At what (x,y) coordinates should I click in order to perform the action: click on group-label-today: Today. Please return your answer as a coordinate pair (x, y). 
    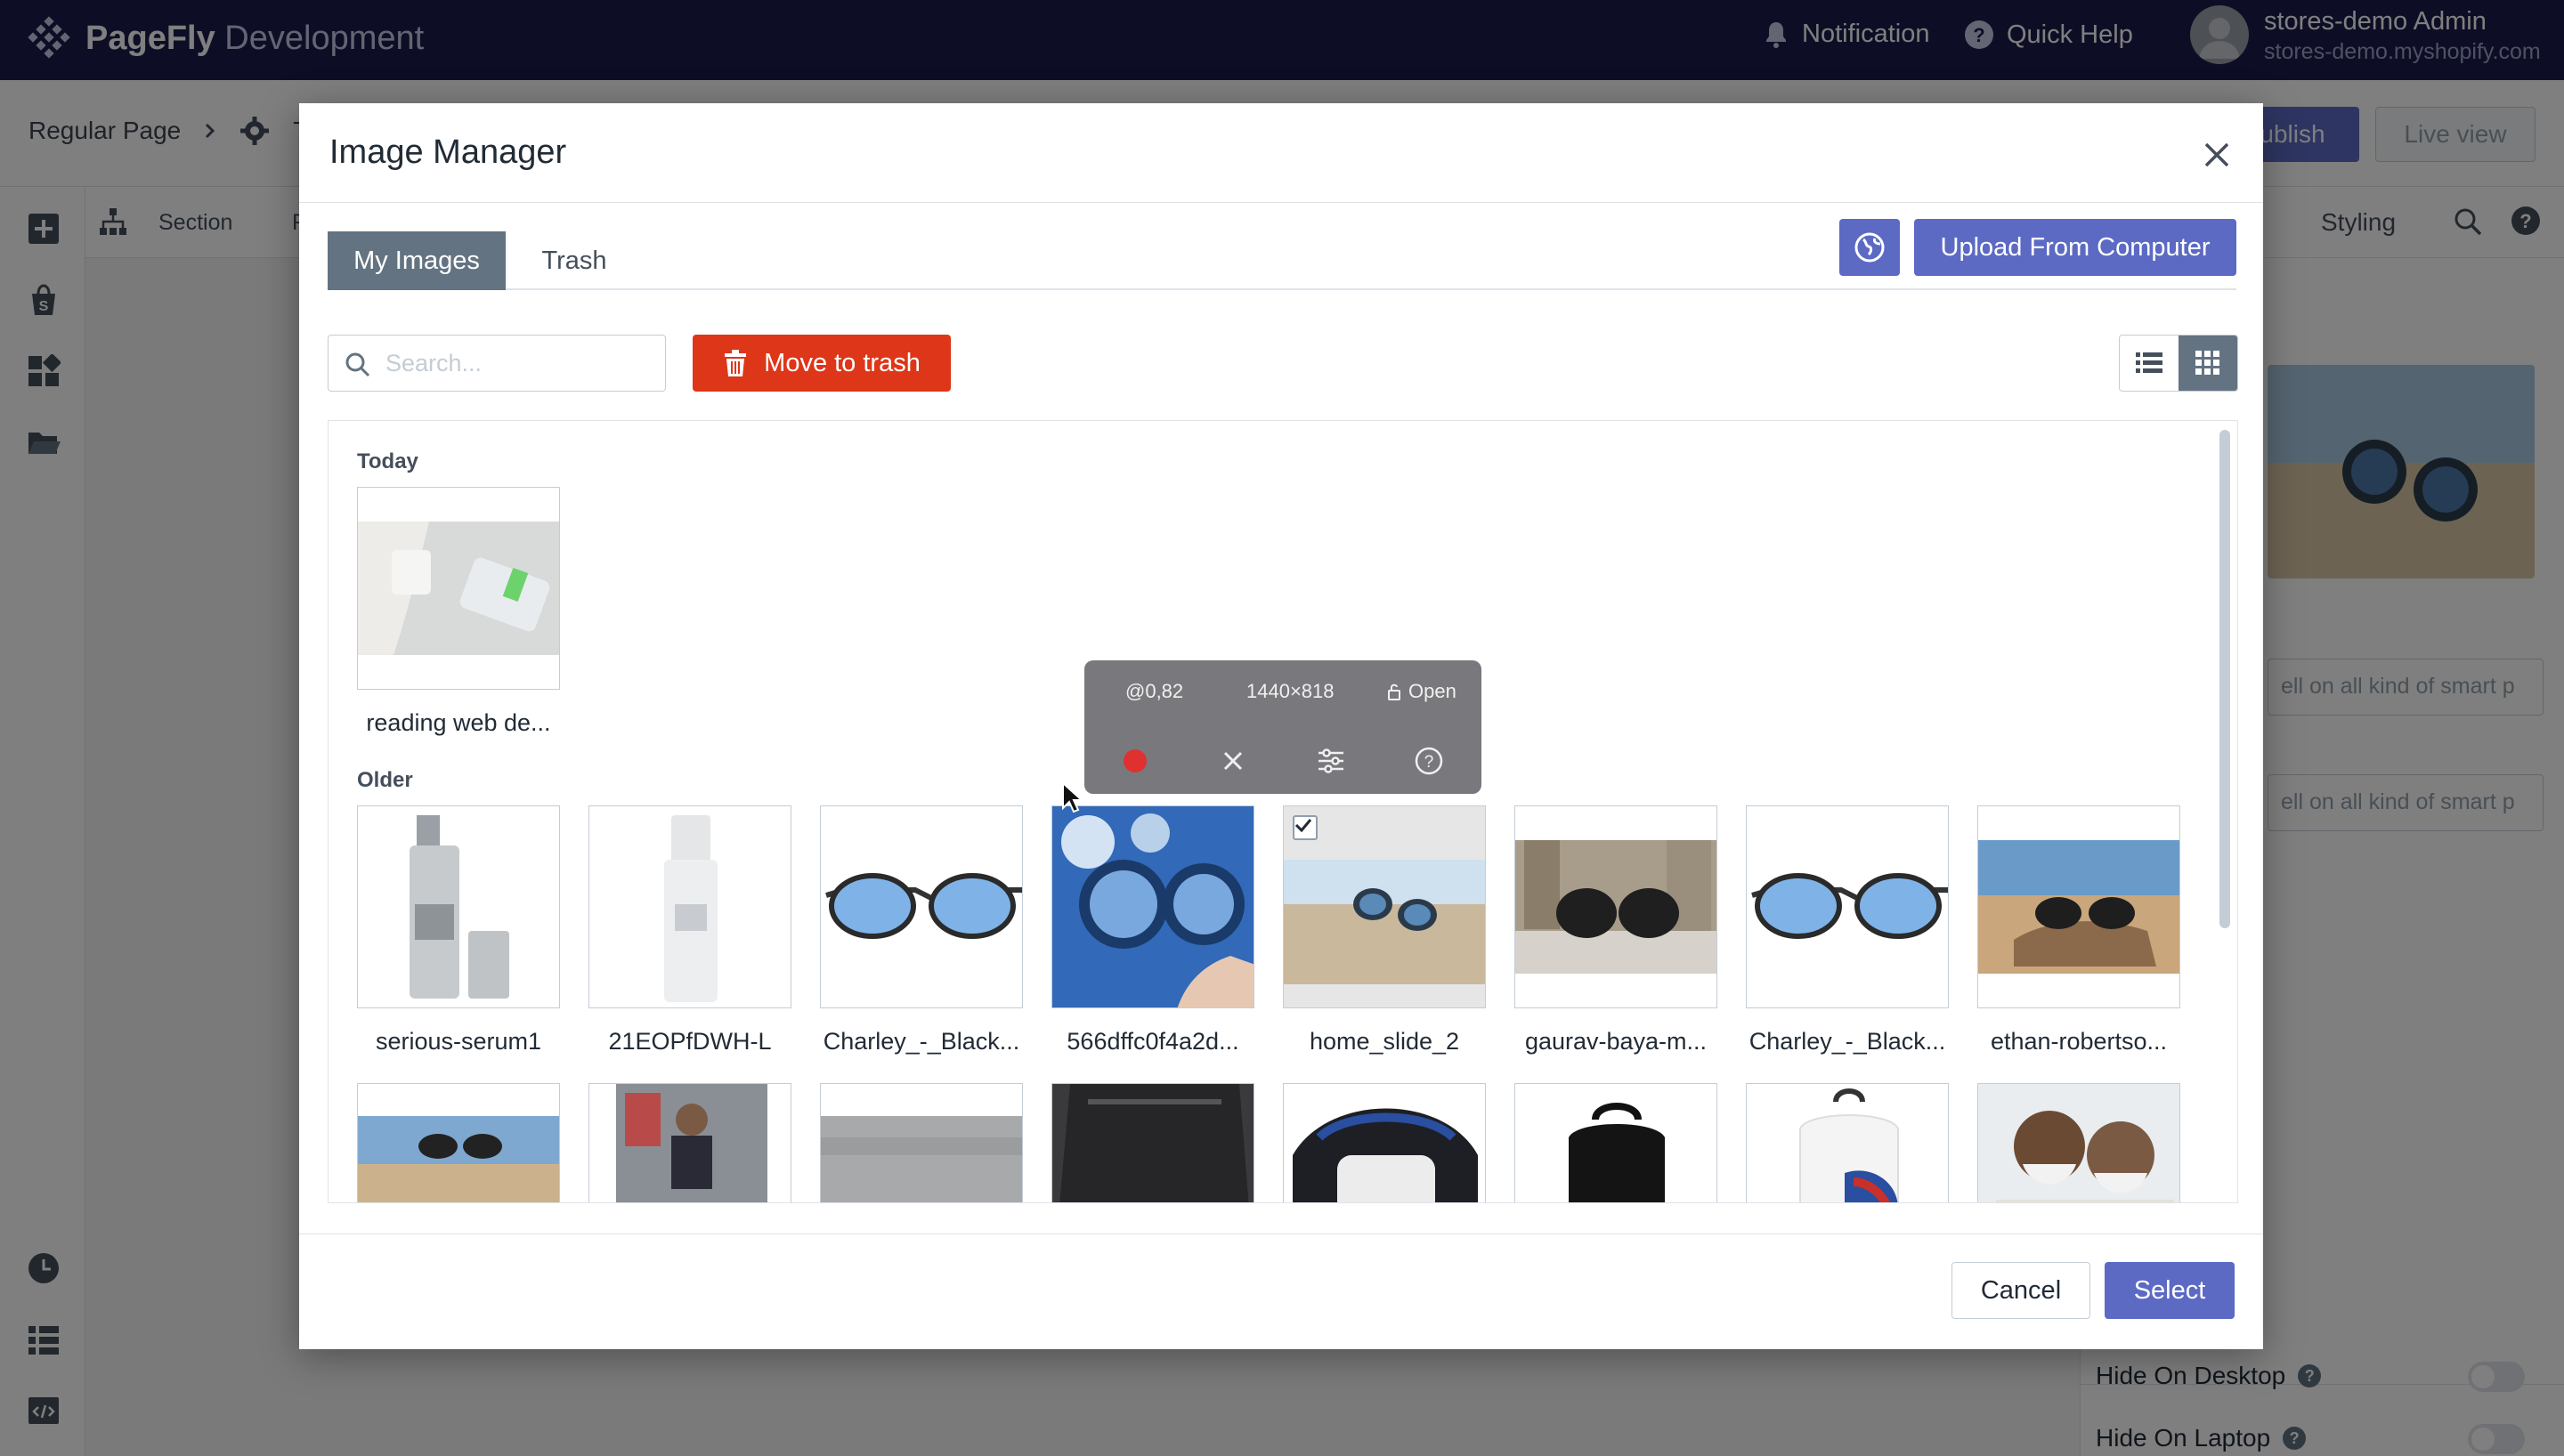
    Looking at the image, I should click on (387, 461).